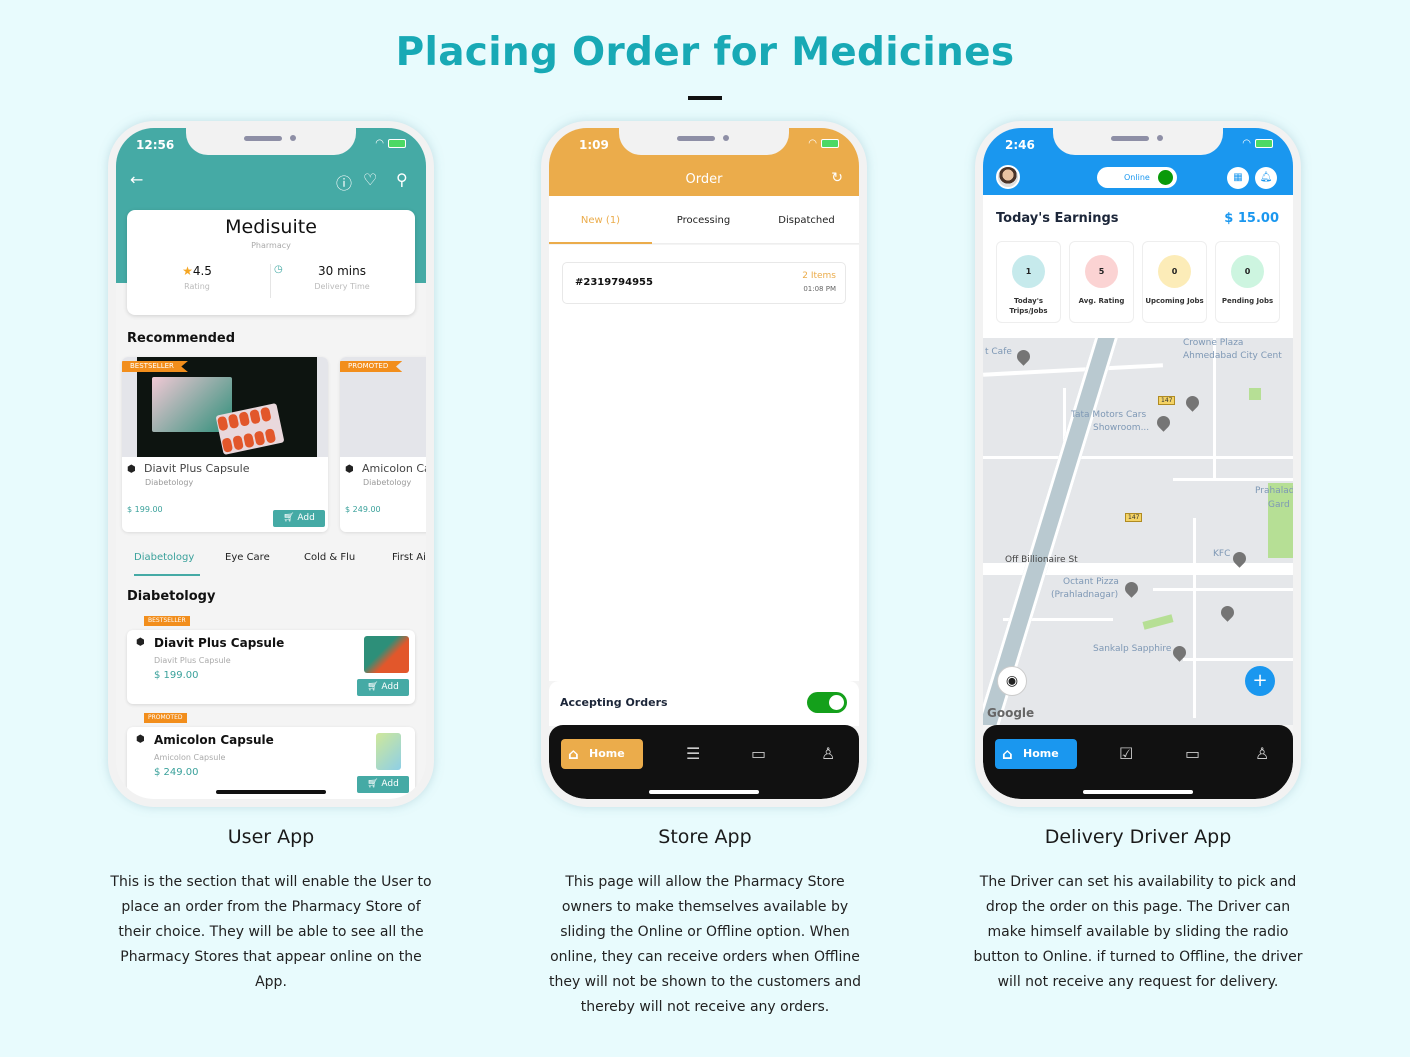  I want to click on status-time: 12:56, so click(155, 145).